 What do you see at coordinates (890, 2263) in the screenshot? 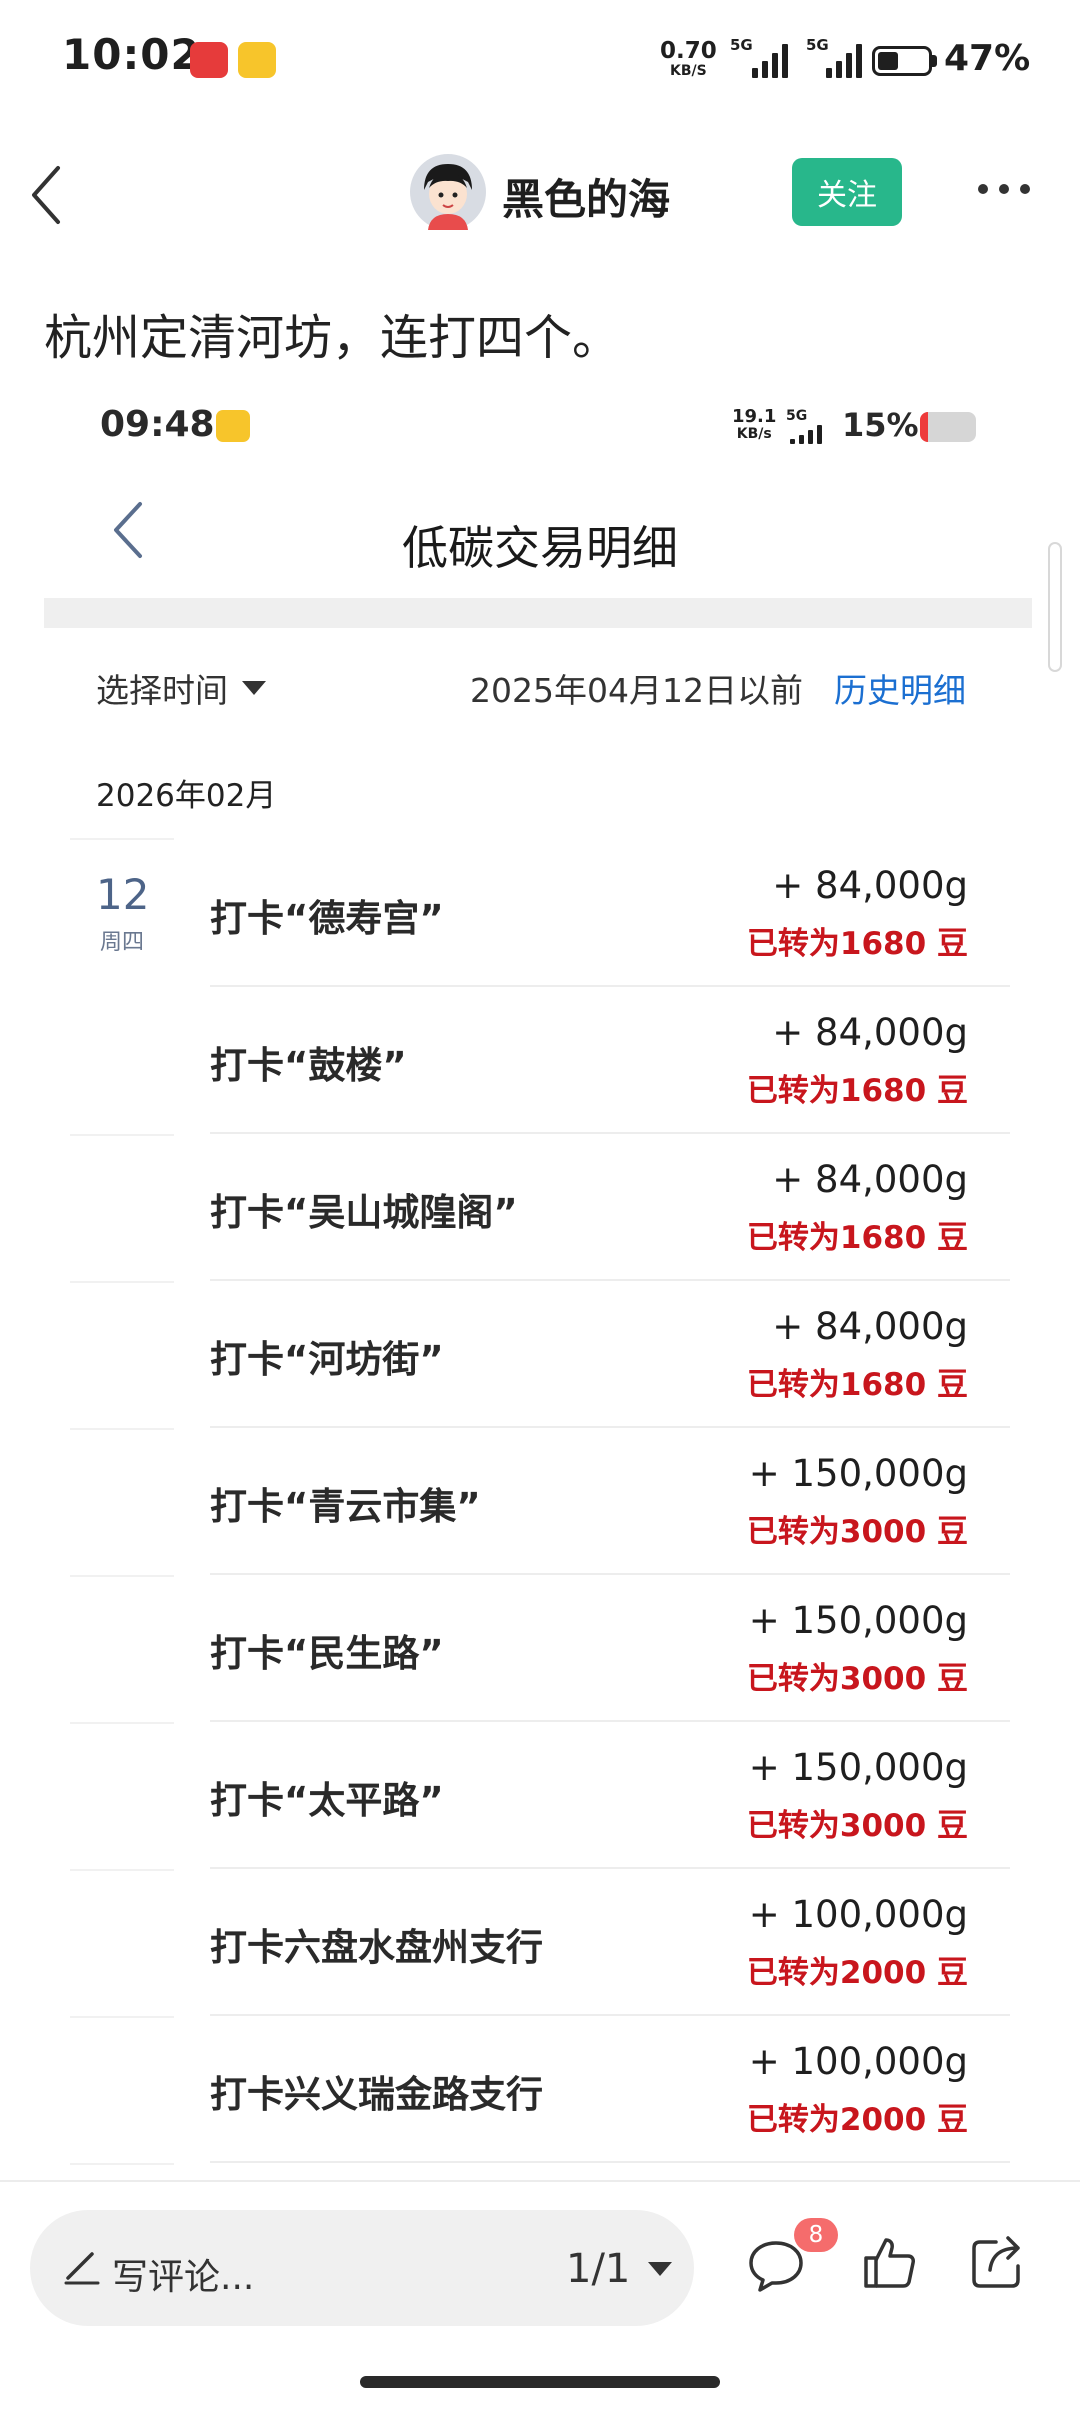
I see `like-icon` at bounding box center [890, 2263].